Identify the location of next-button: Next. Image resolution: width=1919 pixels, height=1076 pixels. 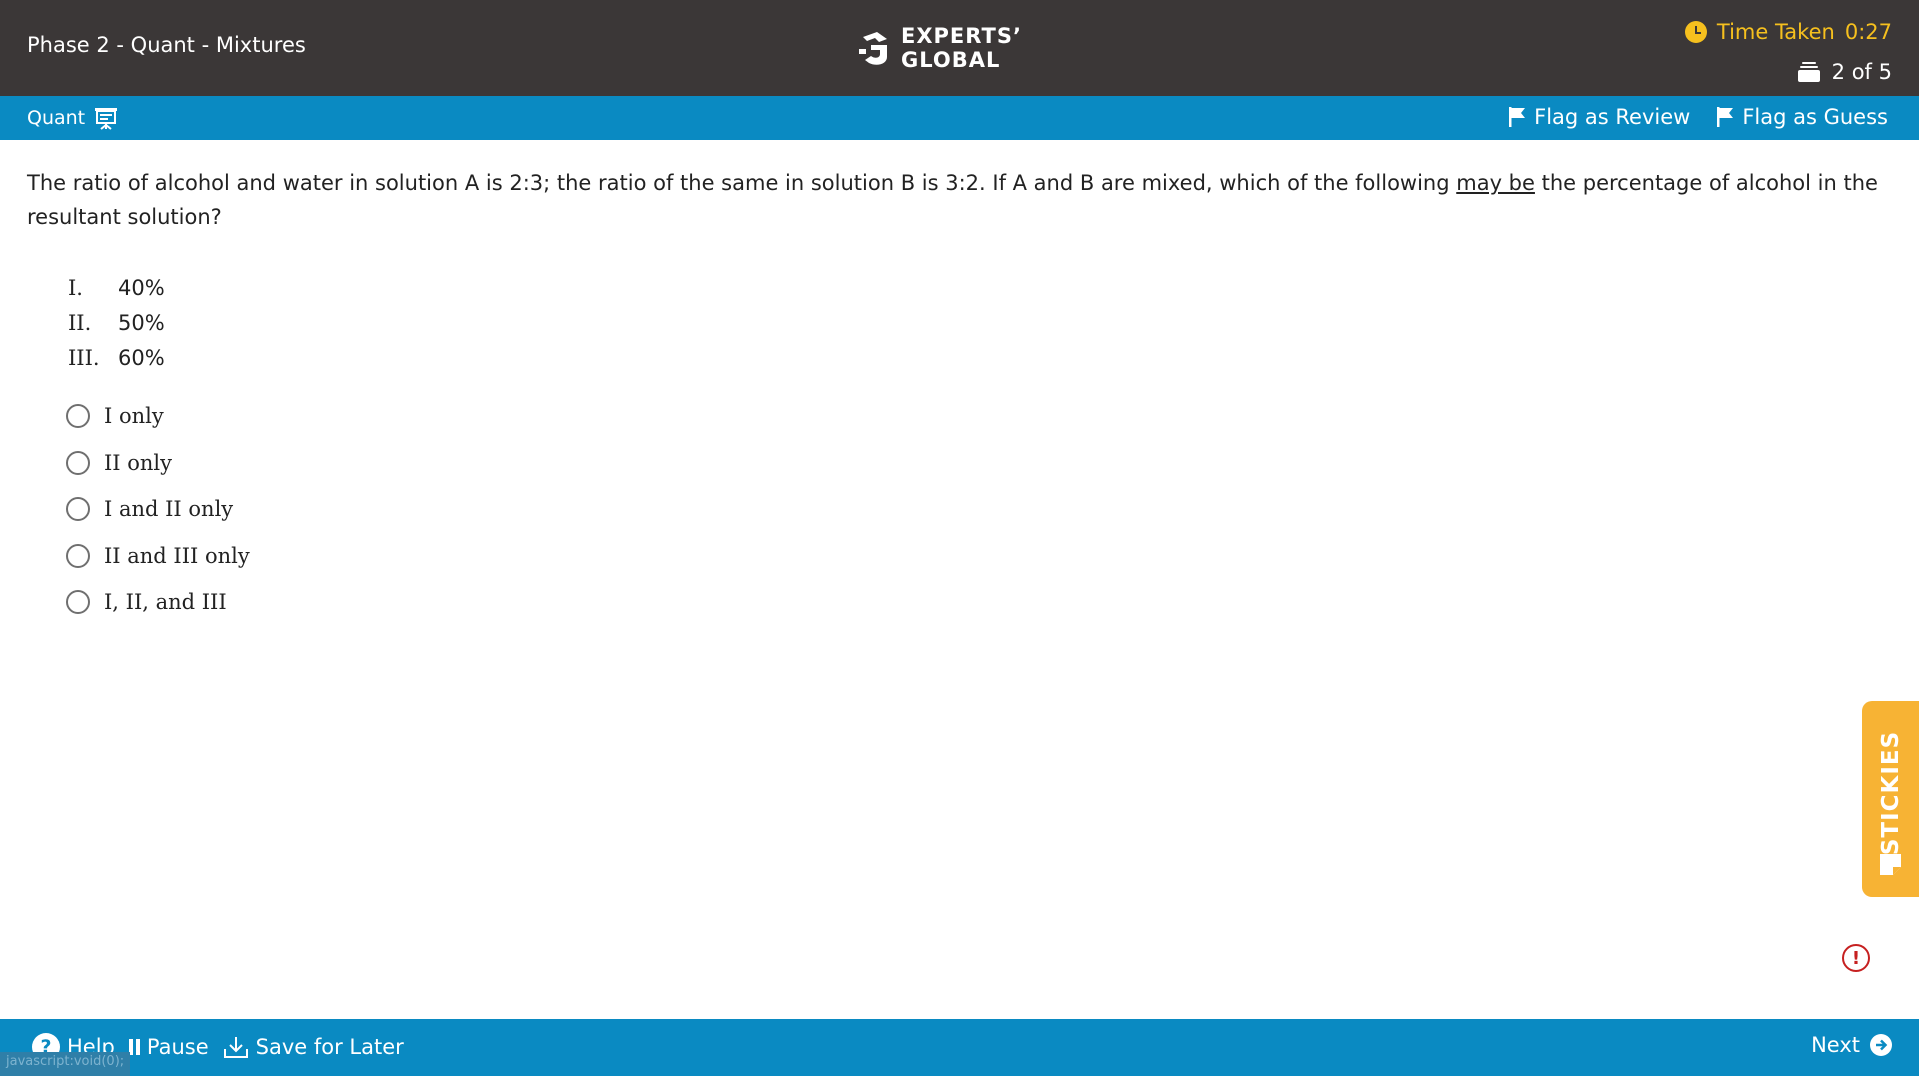
(1851, 1045).